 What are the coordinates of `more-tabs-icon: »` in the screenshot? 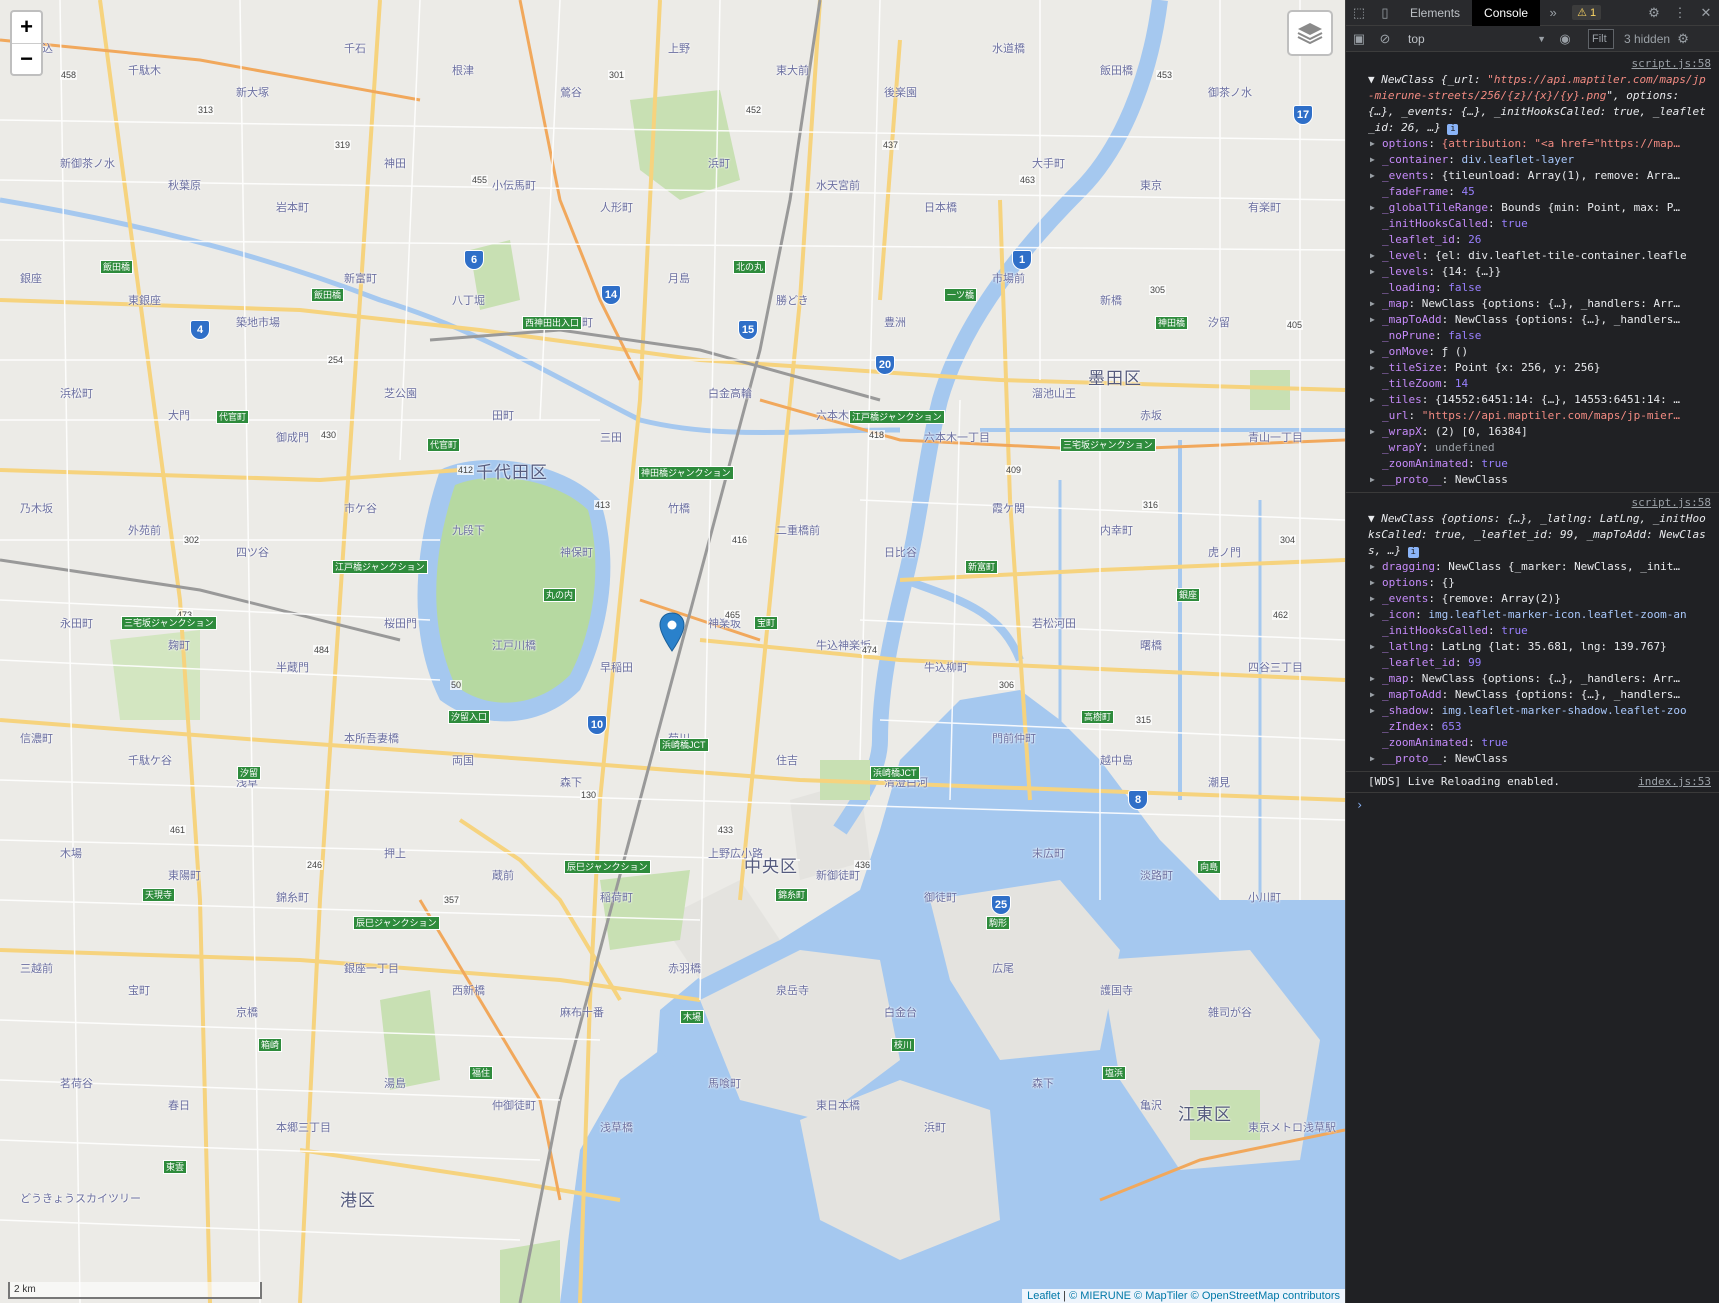 It's located at (1553, 13).